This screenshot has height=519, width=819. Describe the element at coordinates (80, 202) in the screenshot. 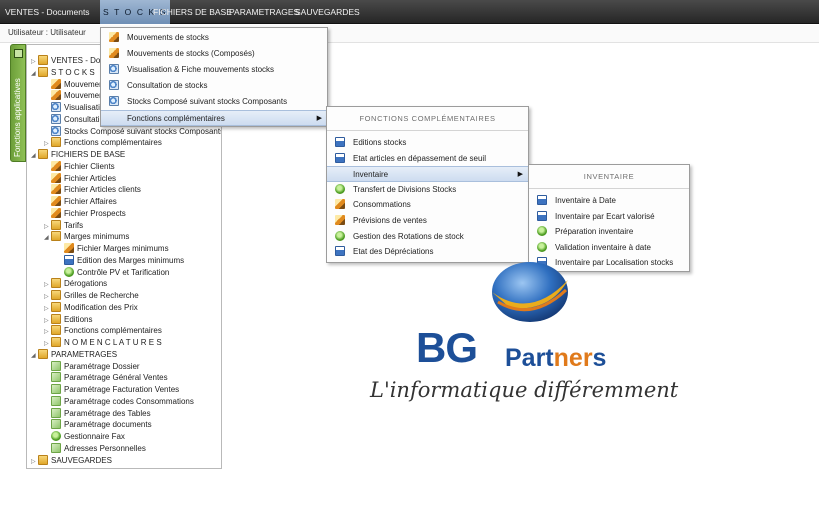

I see `tree-node-fichier-affaires: Fichier Affaires` at that location.